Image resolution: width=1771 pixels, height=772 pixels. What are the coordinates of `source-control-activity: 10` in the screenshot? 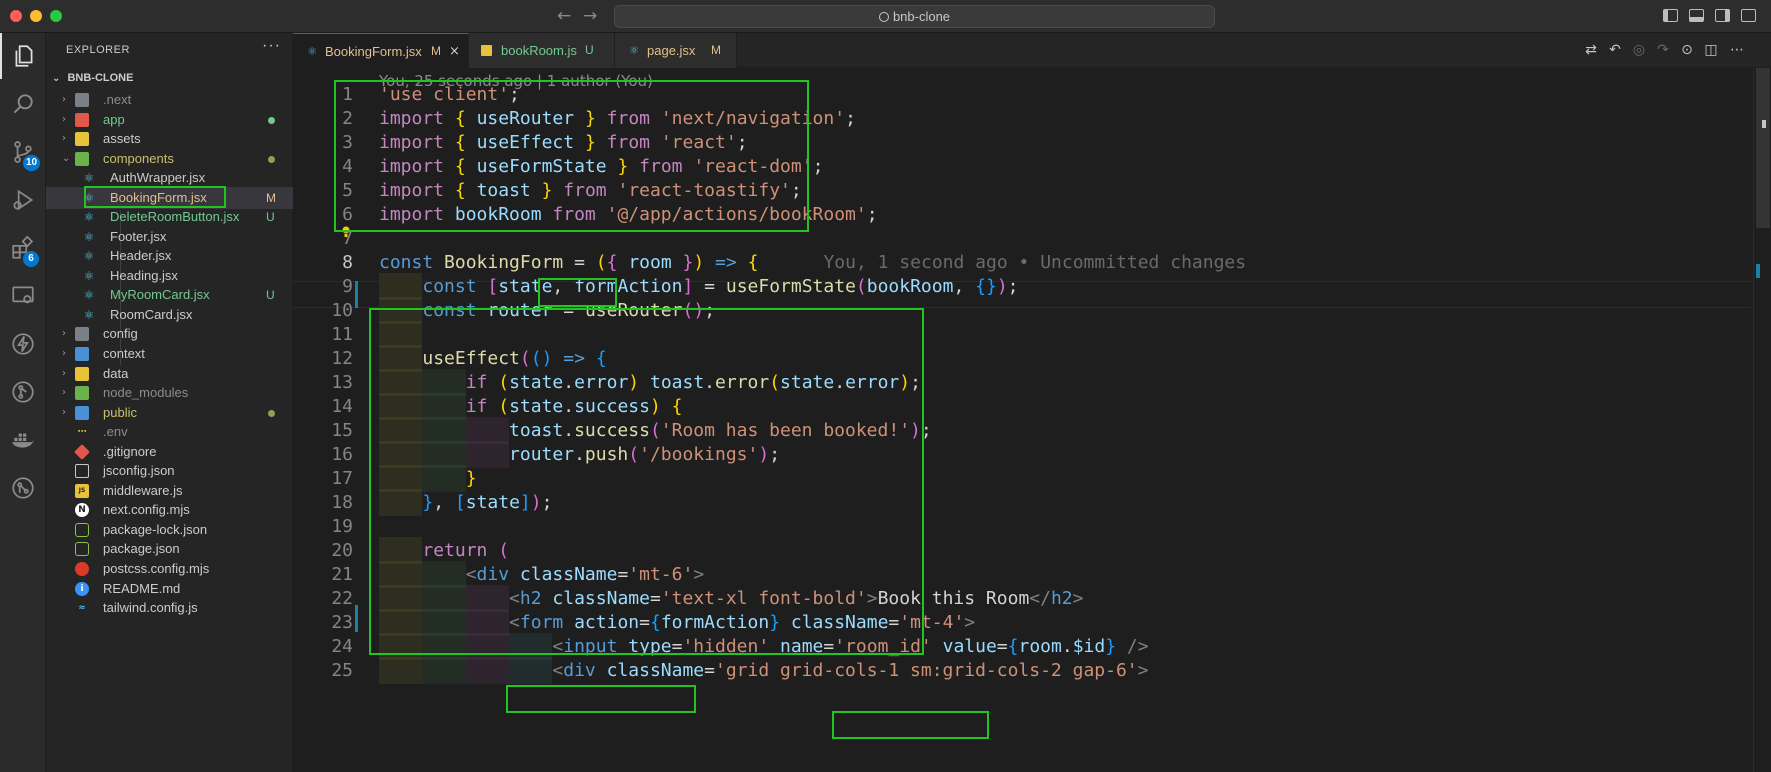 It's located at (23, 152).